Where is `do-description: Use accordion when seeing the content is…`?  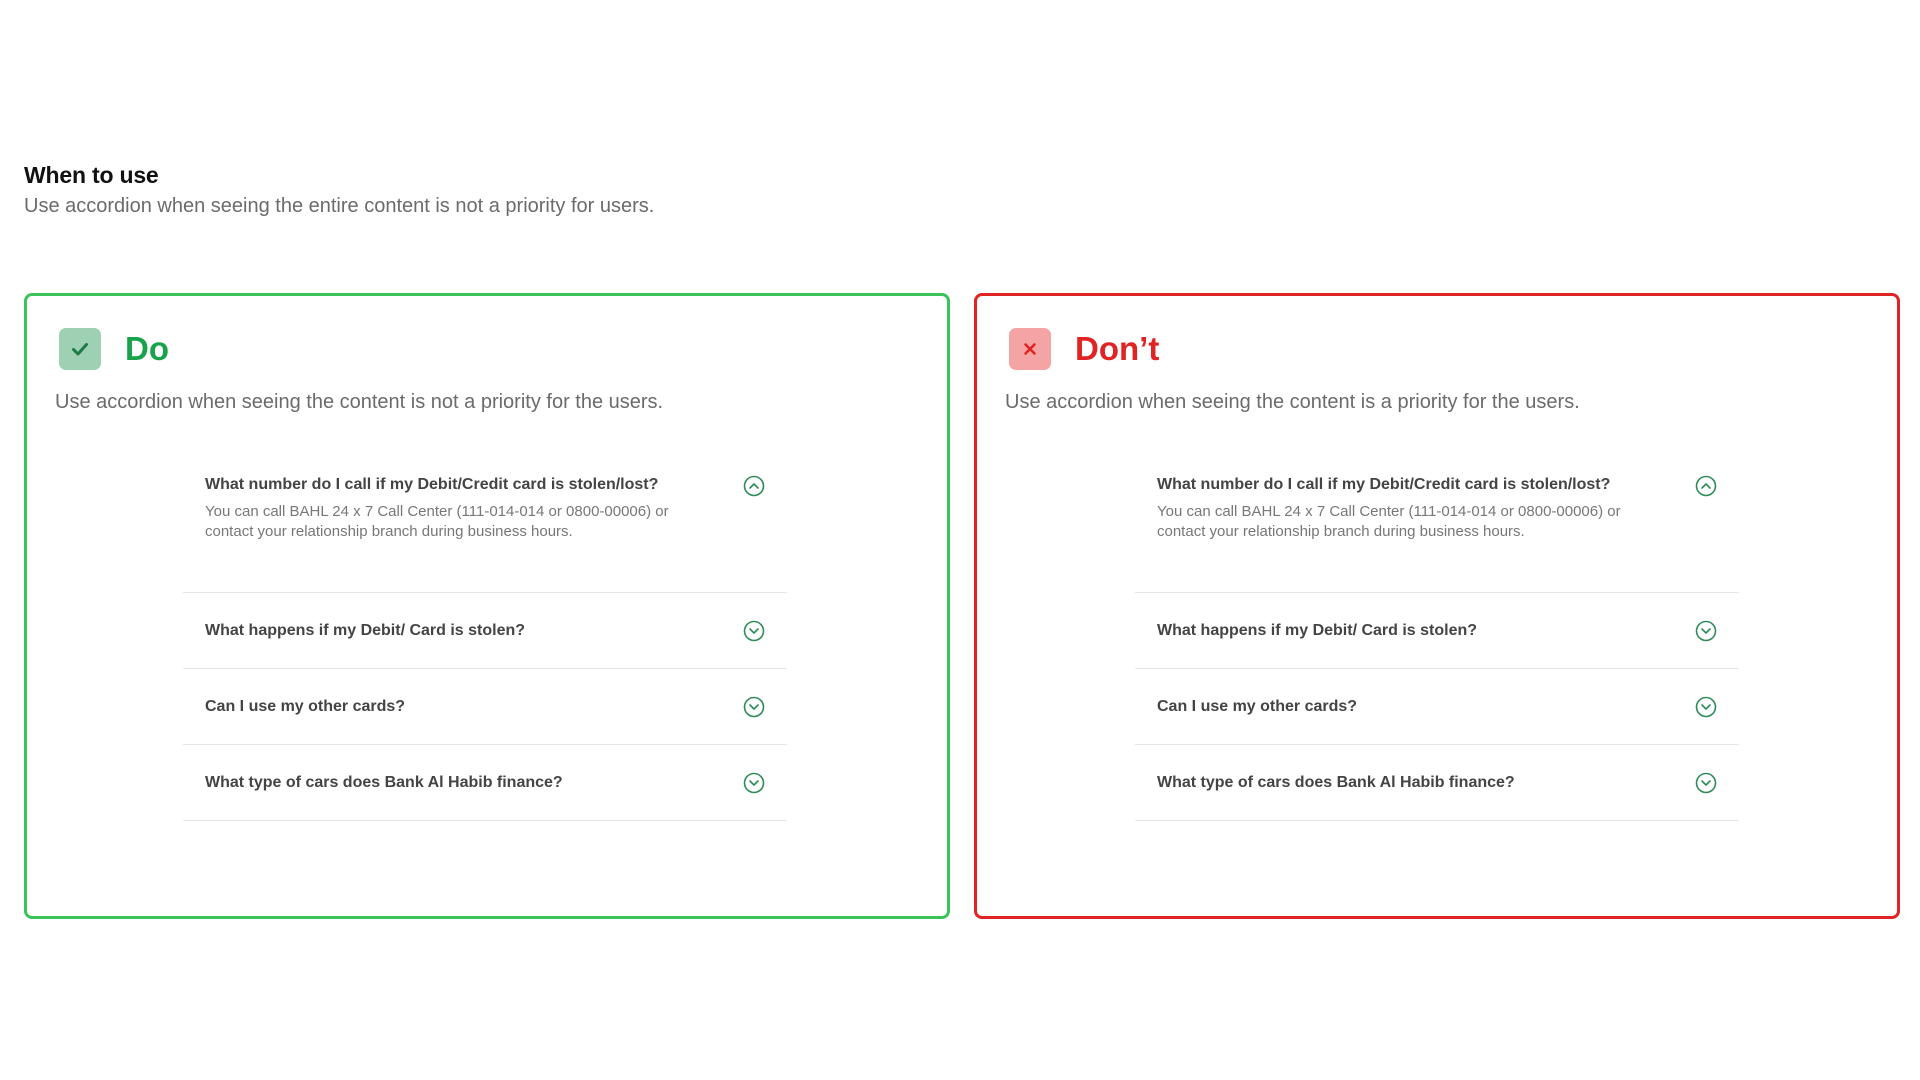
do-description: Use accordion when seeing the content is… is located at coordinates (359, 402).